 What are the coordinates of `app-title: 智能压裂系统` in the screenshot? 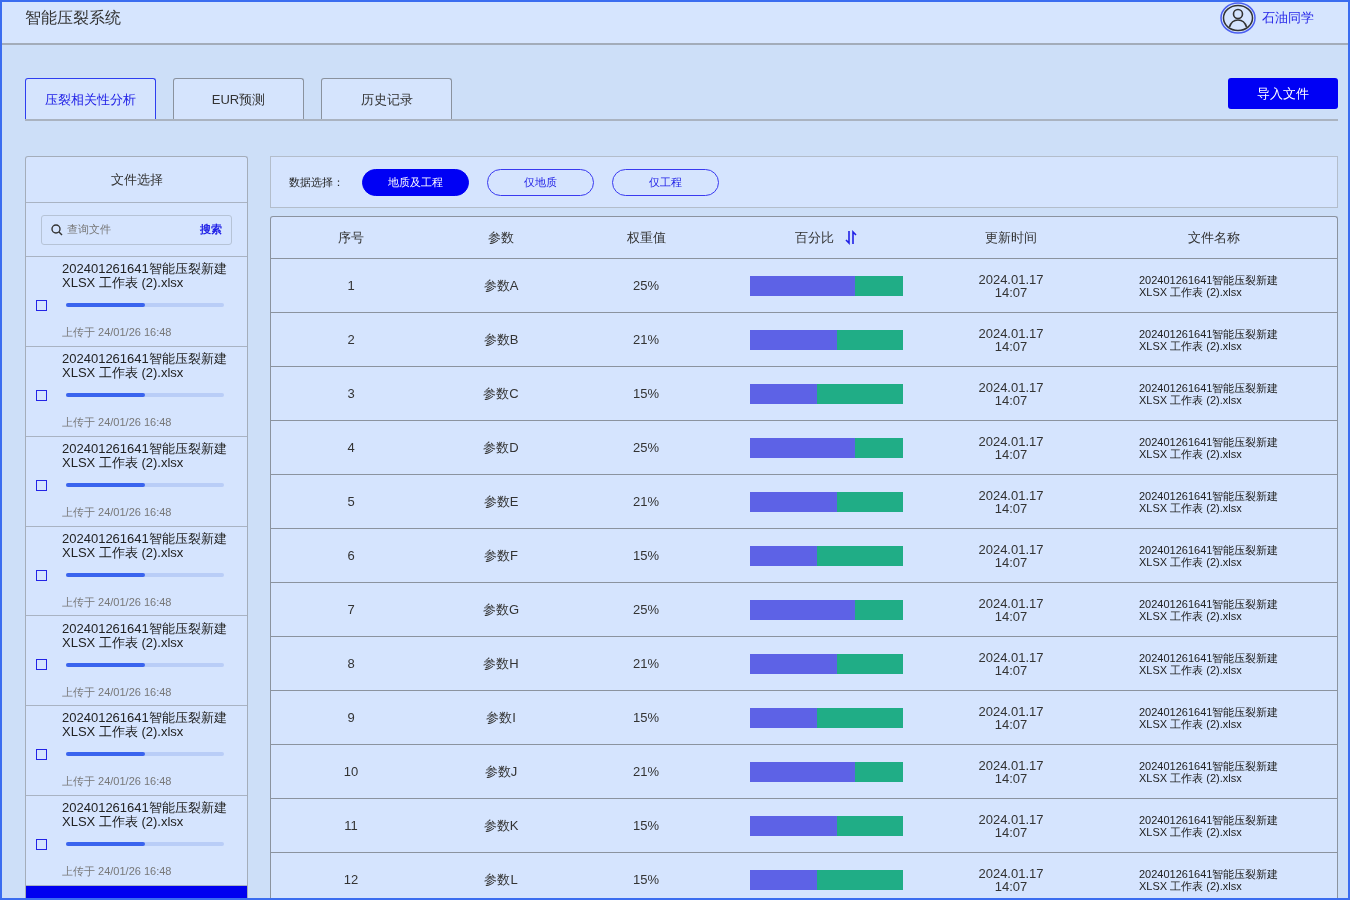 It's located at (73, 18).